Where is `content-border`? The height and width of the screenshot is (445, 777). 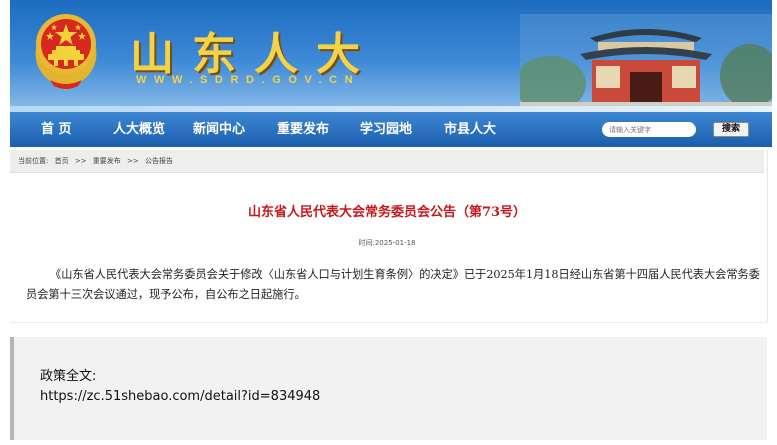 content-border is located at coordinates (767, 236).